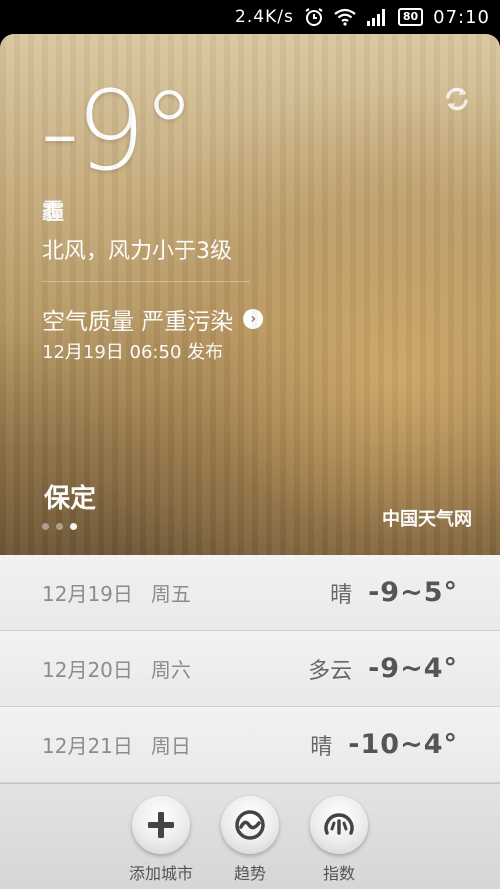 This screenshot has width=500, height=889. Describe the element at coordinates (457, 99) in the screenshot. I see `refresh-icon` at that location.